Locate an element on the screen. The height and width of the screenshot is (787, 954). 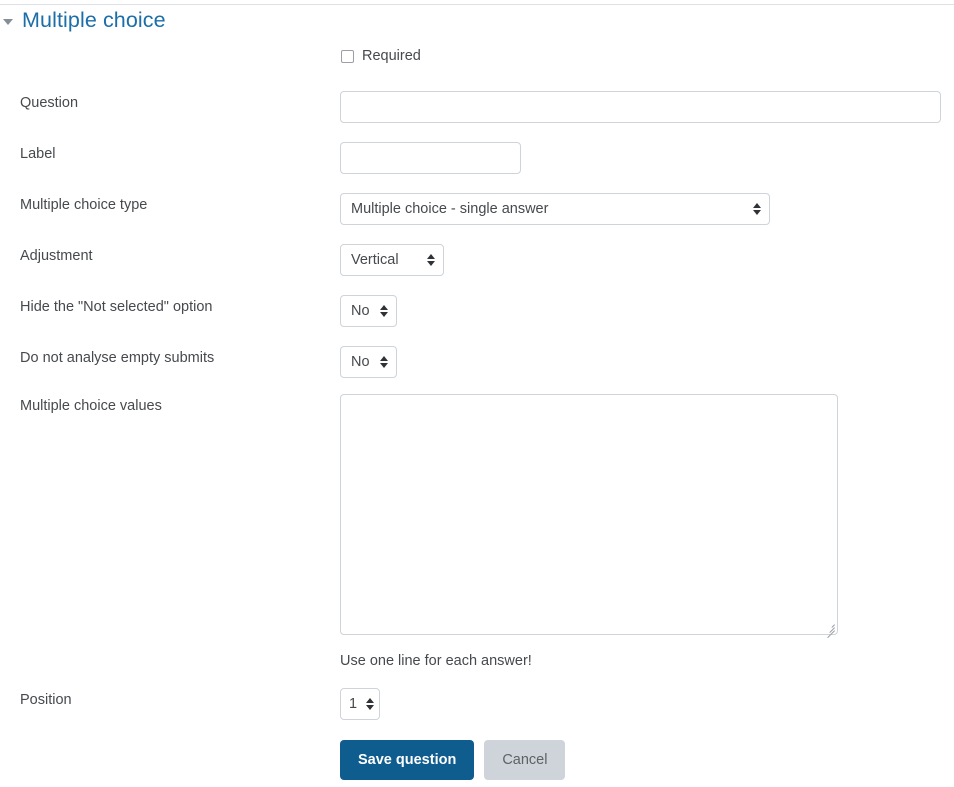
page-title: Multiple choice is located at coordinates (94, 20).